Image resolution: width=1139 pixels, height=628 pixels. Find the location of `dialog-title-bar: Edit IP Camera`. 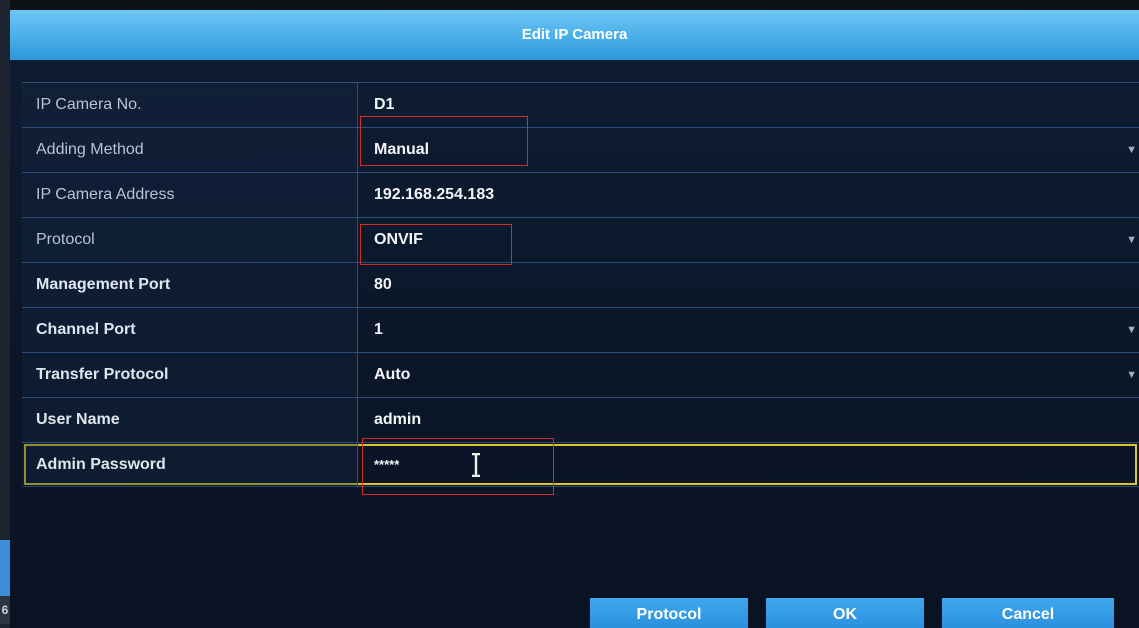

dialog-title-bar: Edit IP Camera is located at coordinates (574, 35).